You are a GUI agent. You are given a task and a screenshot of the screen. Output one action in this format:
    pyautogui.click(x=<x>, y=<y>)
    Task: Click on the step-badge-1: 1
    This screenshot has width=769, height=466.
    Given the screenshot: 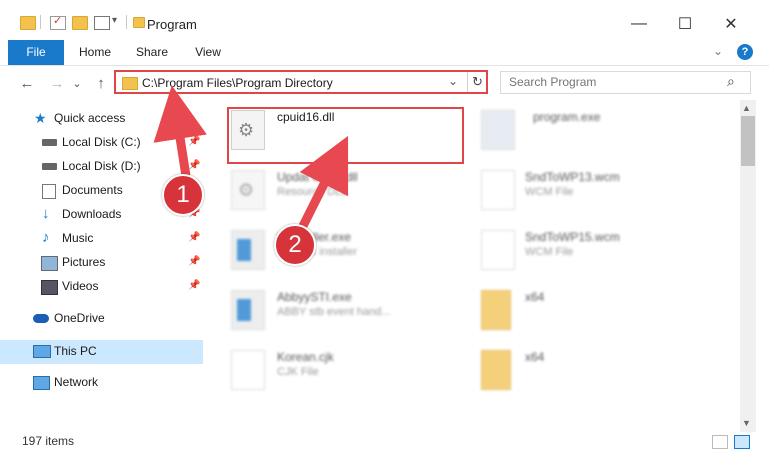 What is the action you would take?
    pyautogui.click(x=183, y=195)
    